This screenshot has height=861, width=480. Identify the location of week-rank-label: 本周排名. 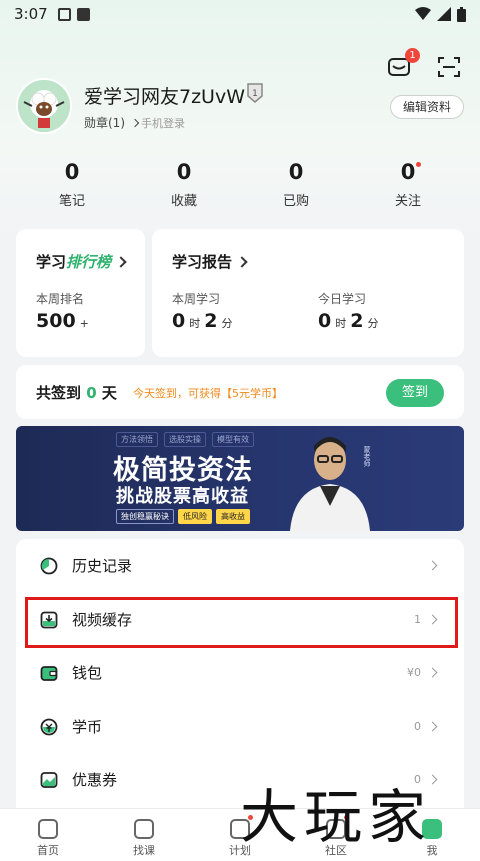
(60, 299).